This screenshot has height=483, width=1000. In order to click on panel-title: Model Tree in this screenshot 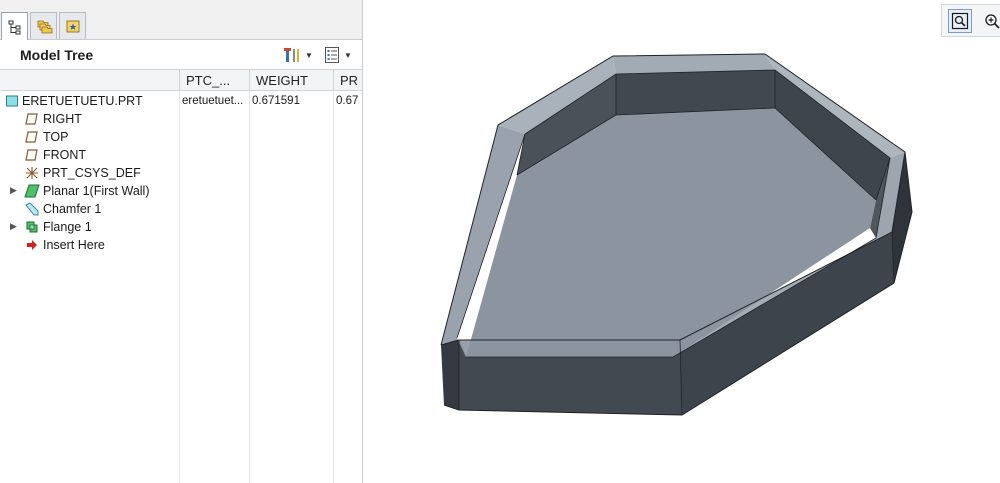, I will do `click(57, 55)`.